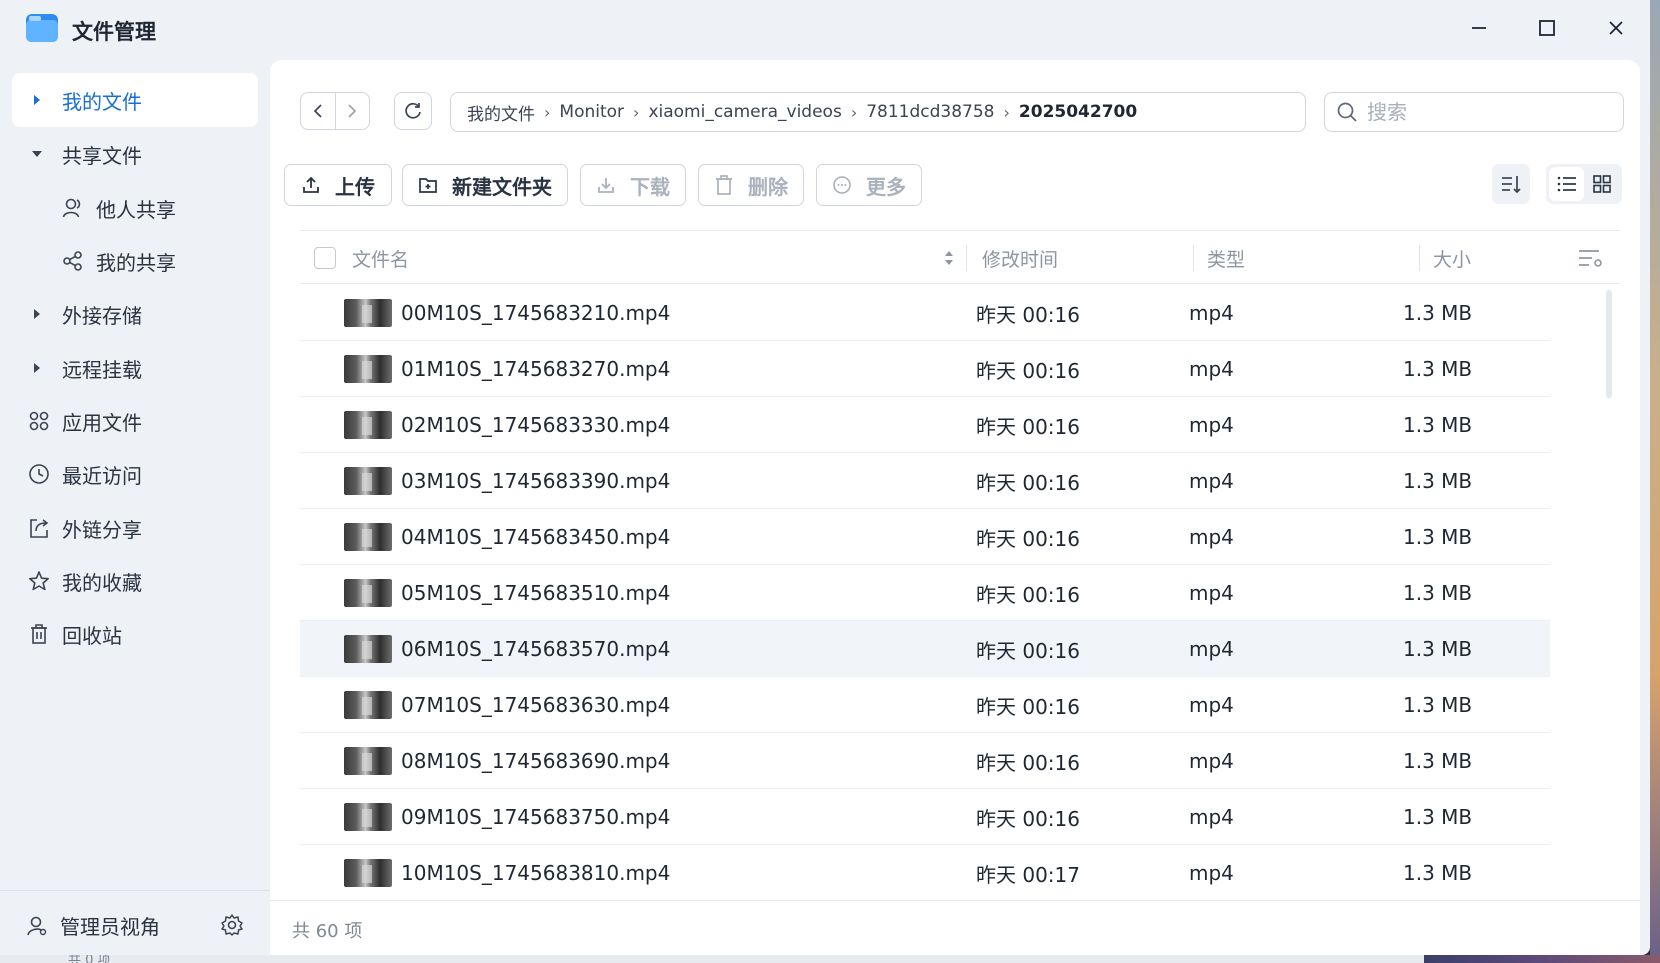  What do you see at coordinates (925, 425) in the screenshot?
I see `table-row: 02M10S_1745683330.mp4 昨天 00:16 mp4 1.3 MB` at bounding box center [925, 425].